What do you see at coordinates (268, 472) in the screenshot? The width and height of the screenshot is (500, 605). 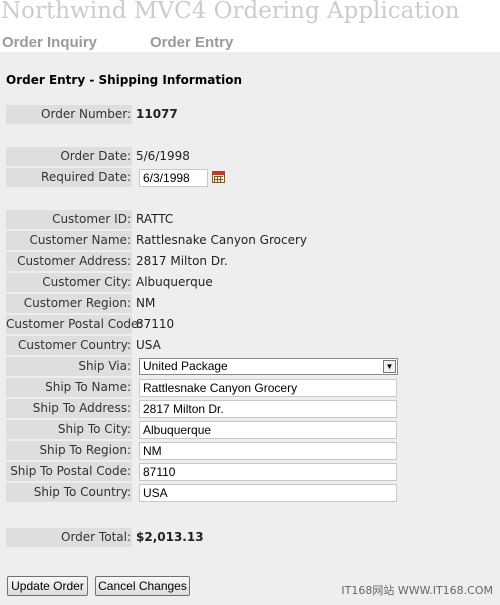 I see `ship-postal-input: 87110` at bounding box center [268, 472].